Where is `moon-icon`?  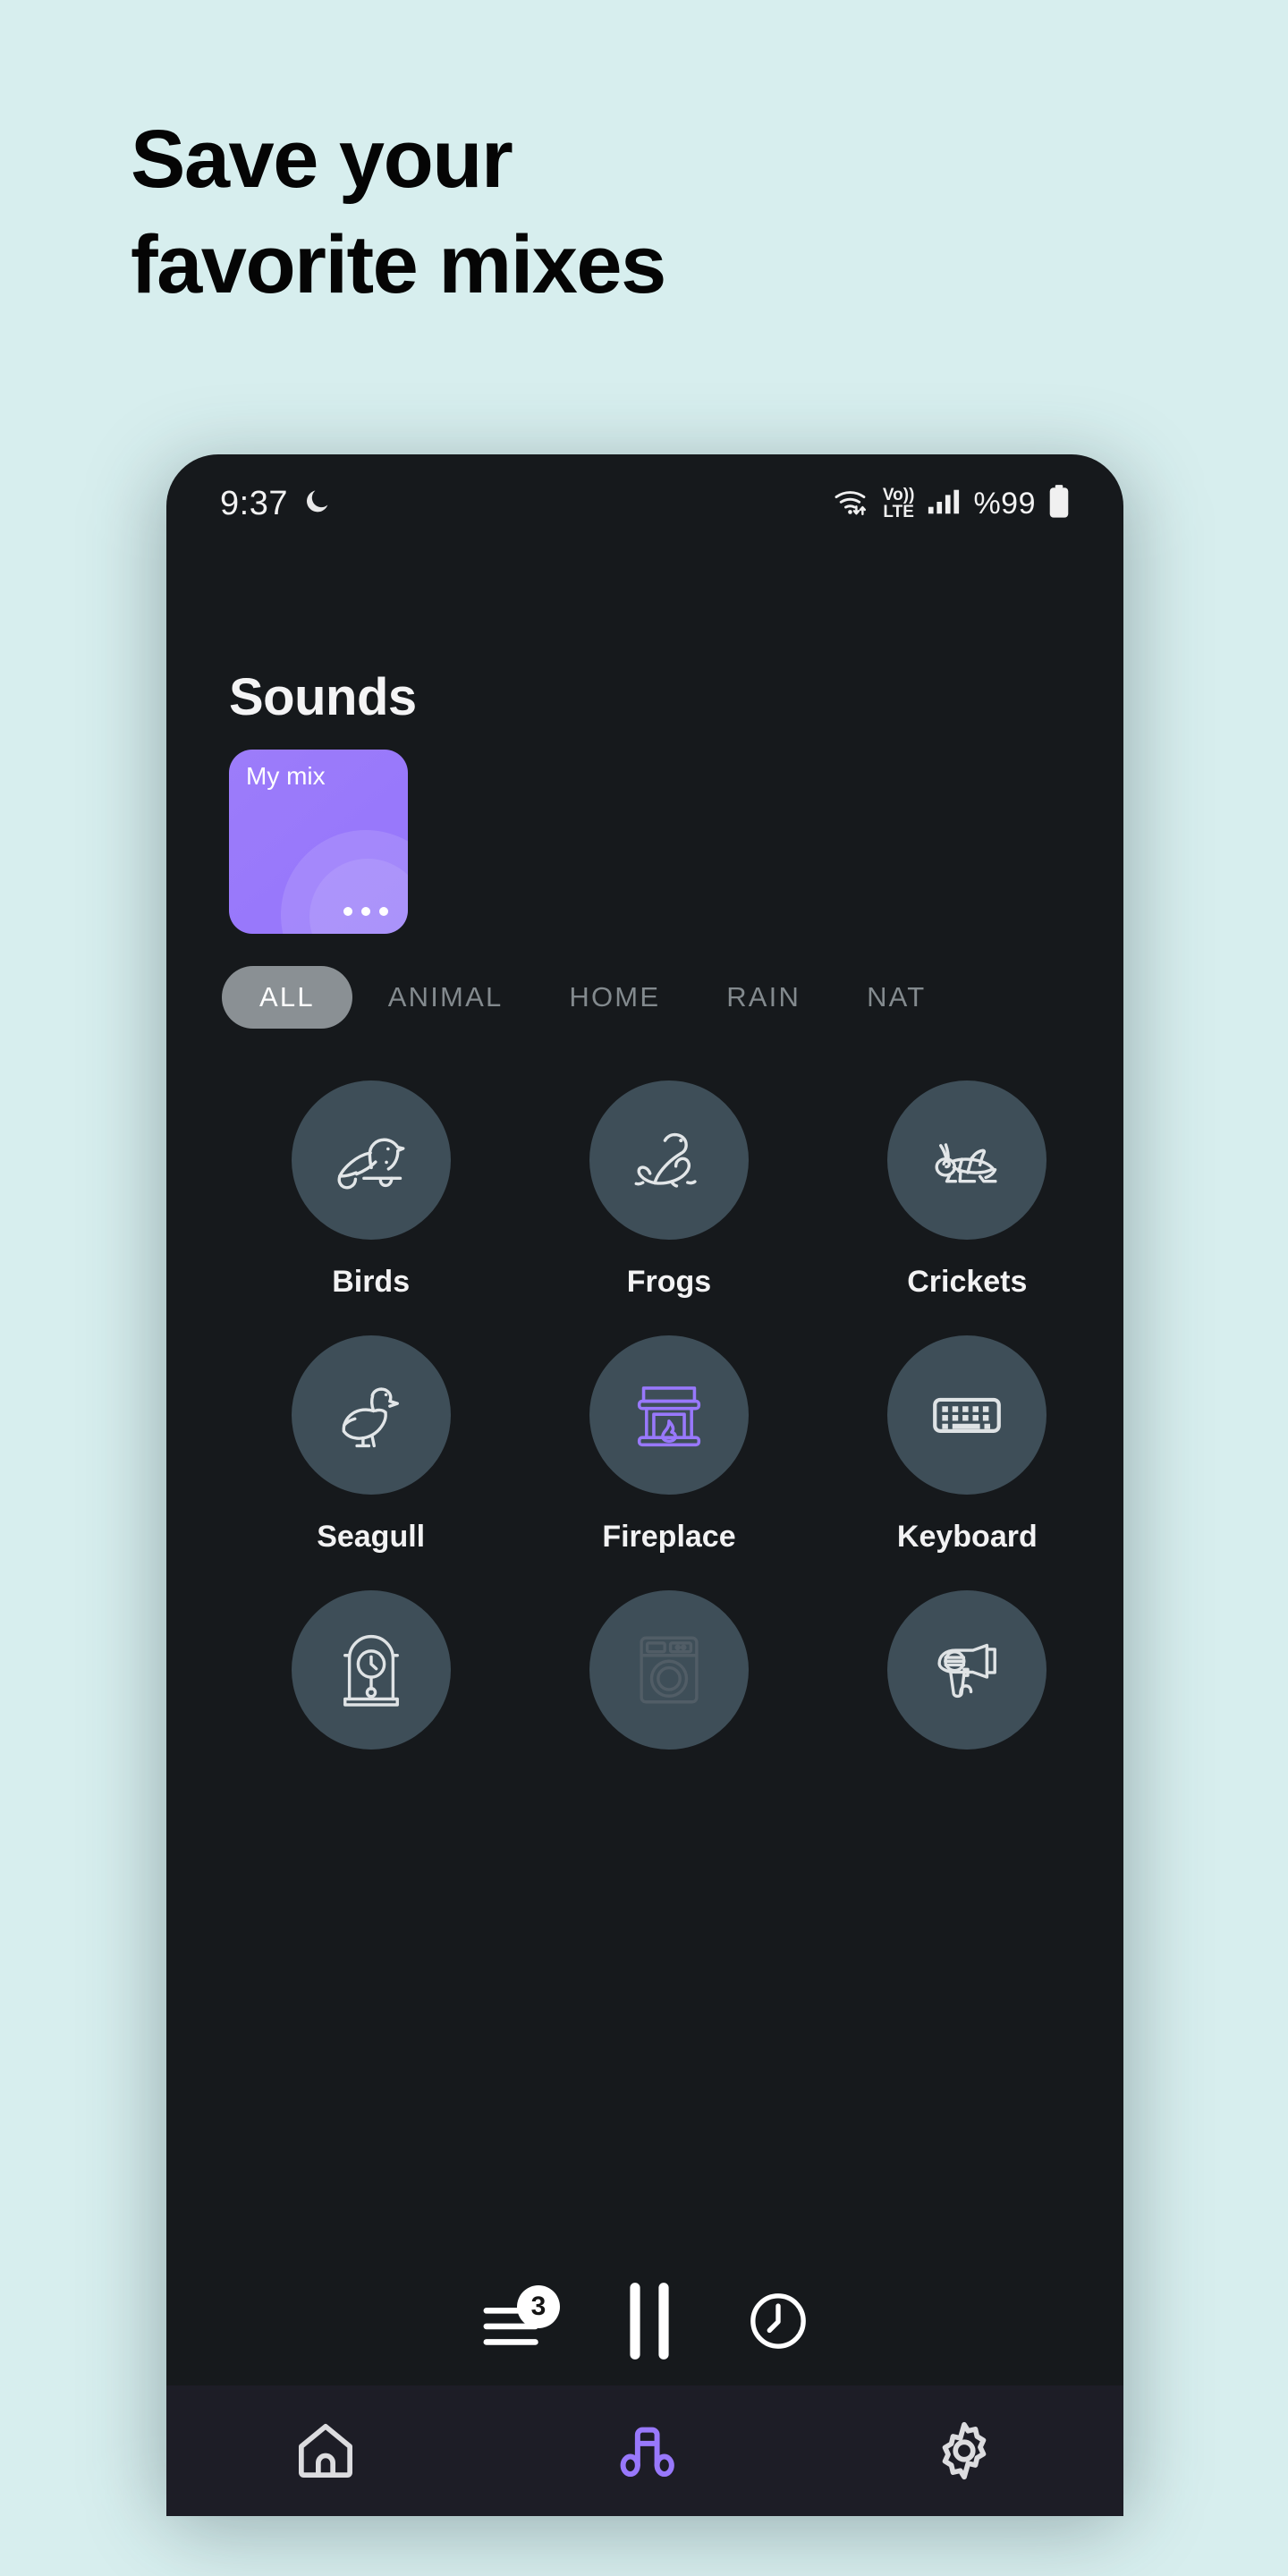 moon-icon is located at coordinates (317, 504).